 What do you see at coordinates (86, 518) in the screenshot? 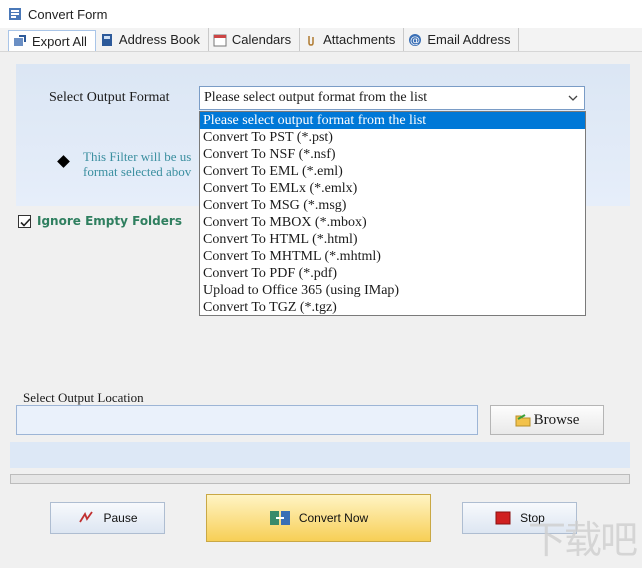
I see `pause-icon` at bounding box center [86, 518].